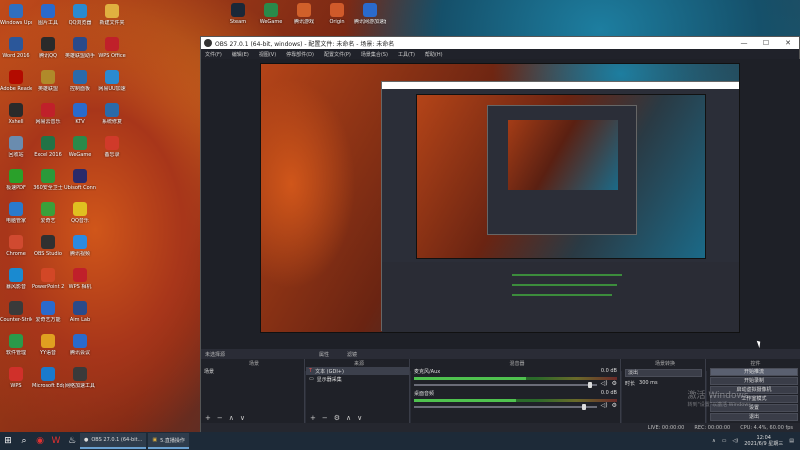 This screenshot has width=800, height=450. Describe the element at coordinates (80, 246) in the screenshot. I see `desktop-icon: 腾讯视频` at that location.